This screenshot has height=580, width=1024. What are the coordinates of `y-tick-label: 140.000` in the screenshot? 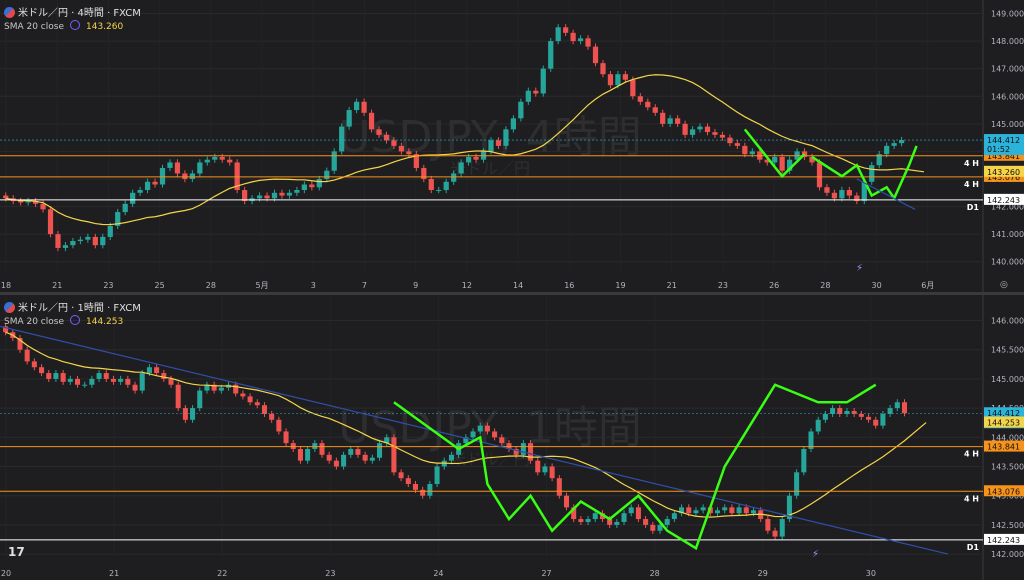 It's located at (1007, 262).